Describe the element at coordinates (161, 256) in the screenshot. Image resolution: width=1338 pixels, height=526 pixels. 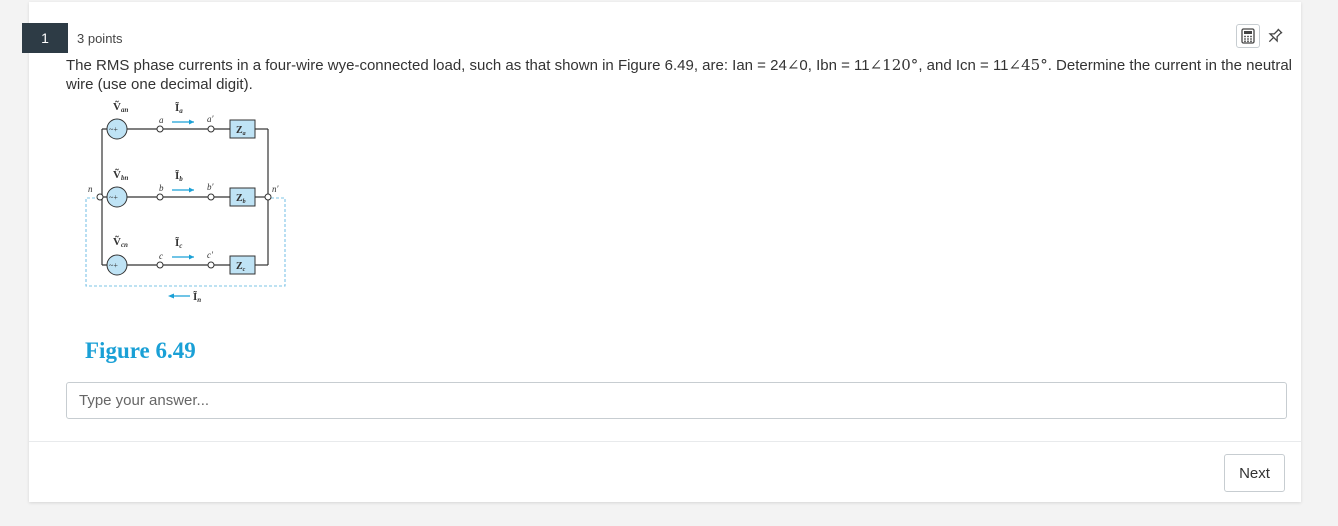
I see `svg-text: c` at that location.